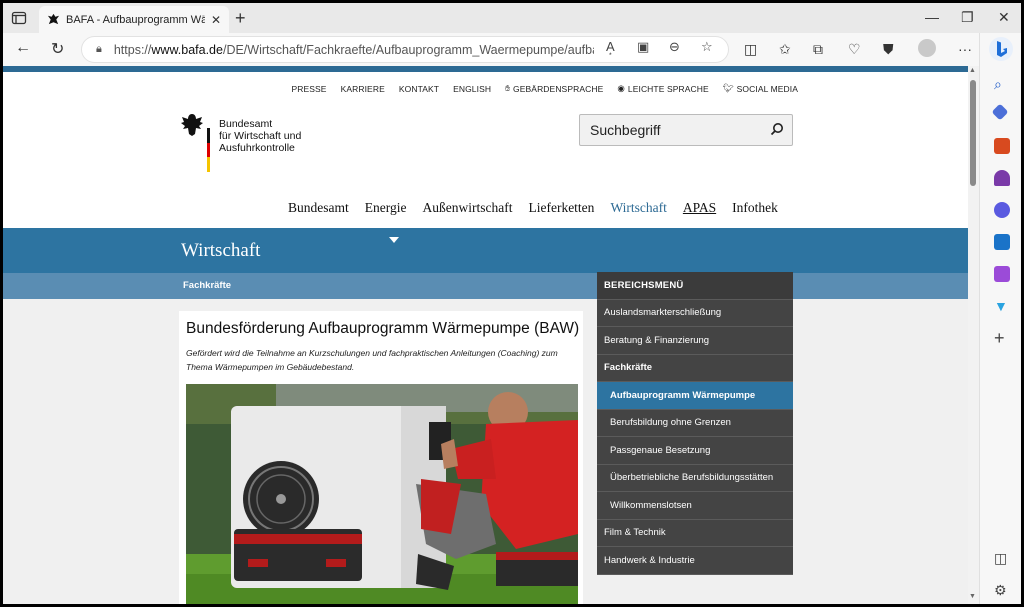  What do you see at coordinates (638, 208) in the screenshot?
I see `nav-wirtschaft: Wirtschaft` at bounding box center [638, 208].